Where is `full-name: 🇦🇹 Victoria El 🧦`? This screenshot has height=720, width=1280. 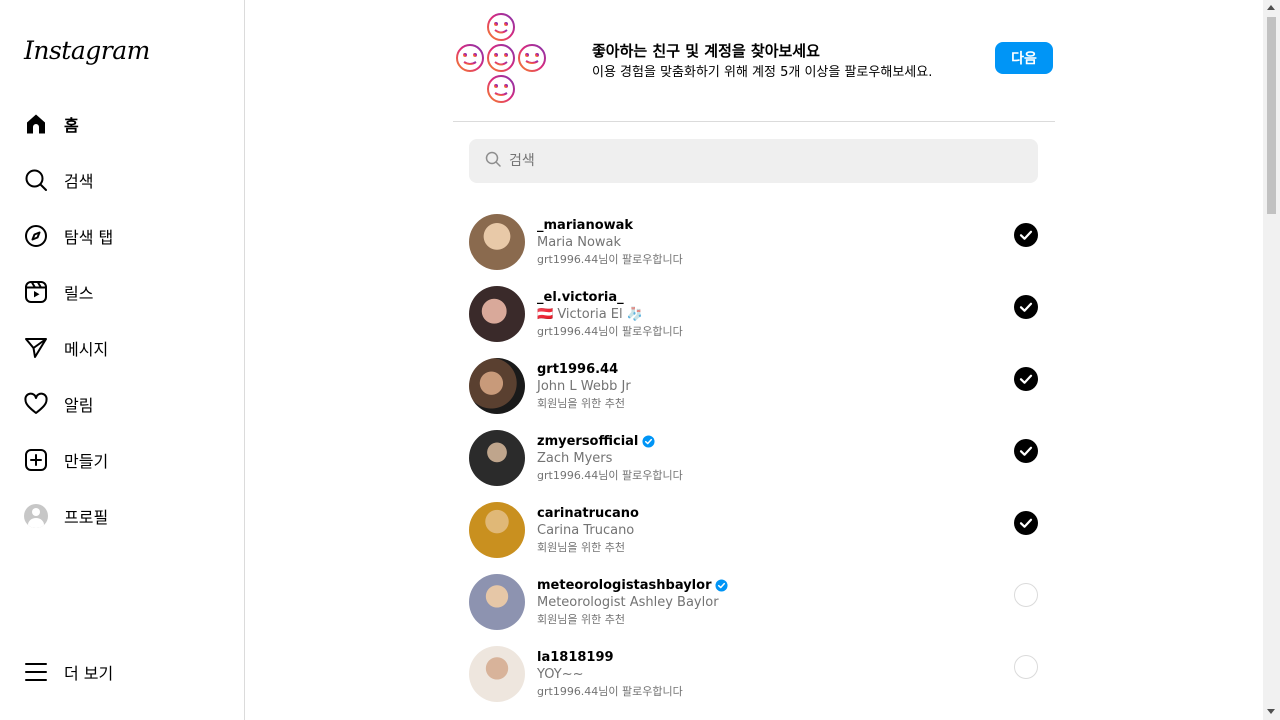 full-name: 🇦🇹 Victoria El 🧦 is located at coordinates (590, 314).